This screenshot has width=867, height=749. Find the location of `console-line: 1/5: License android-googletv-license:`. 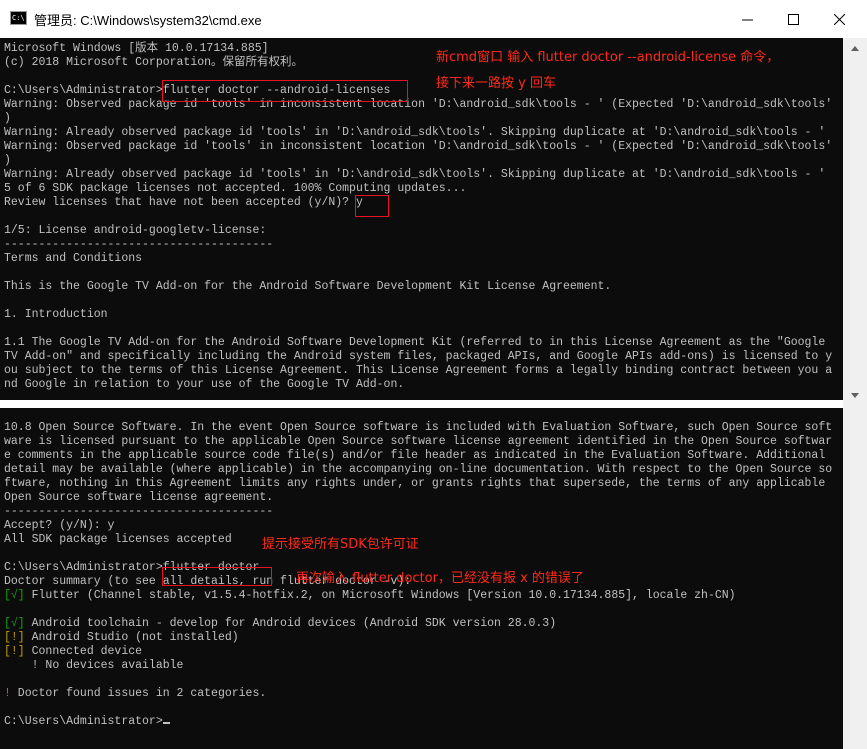

console-line: 1/5: License android-googletv-license: is located at coordinates (135, 230).